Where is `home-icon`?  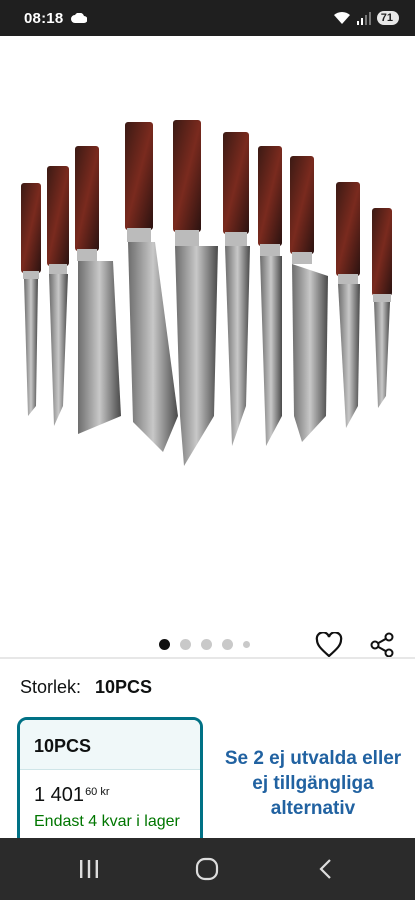
home-icon is located at coordinates (207, 869).